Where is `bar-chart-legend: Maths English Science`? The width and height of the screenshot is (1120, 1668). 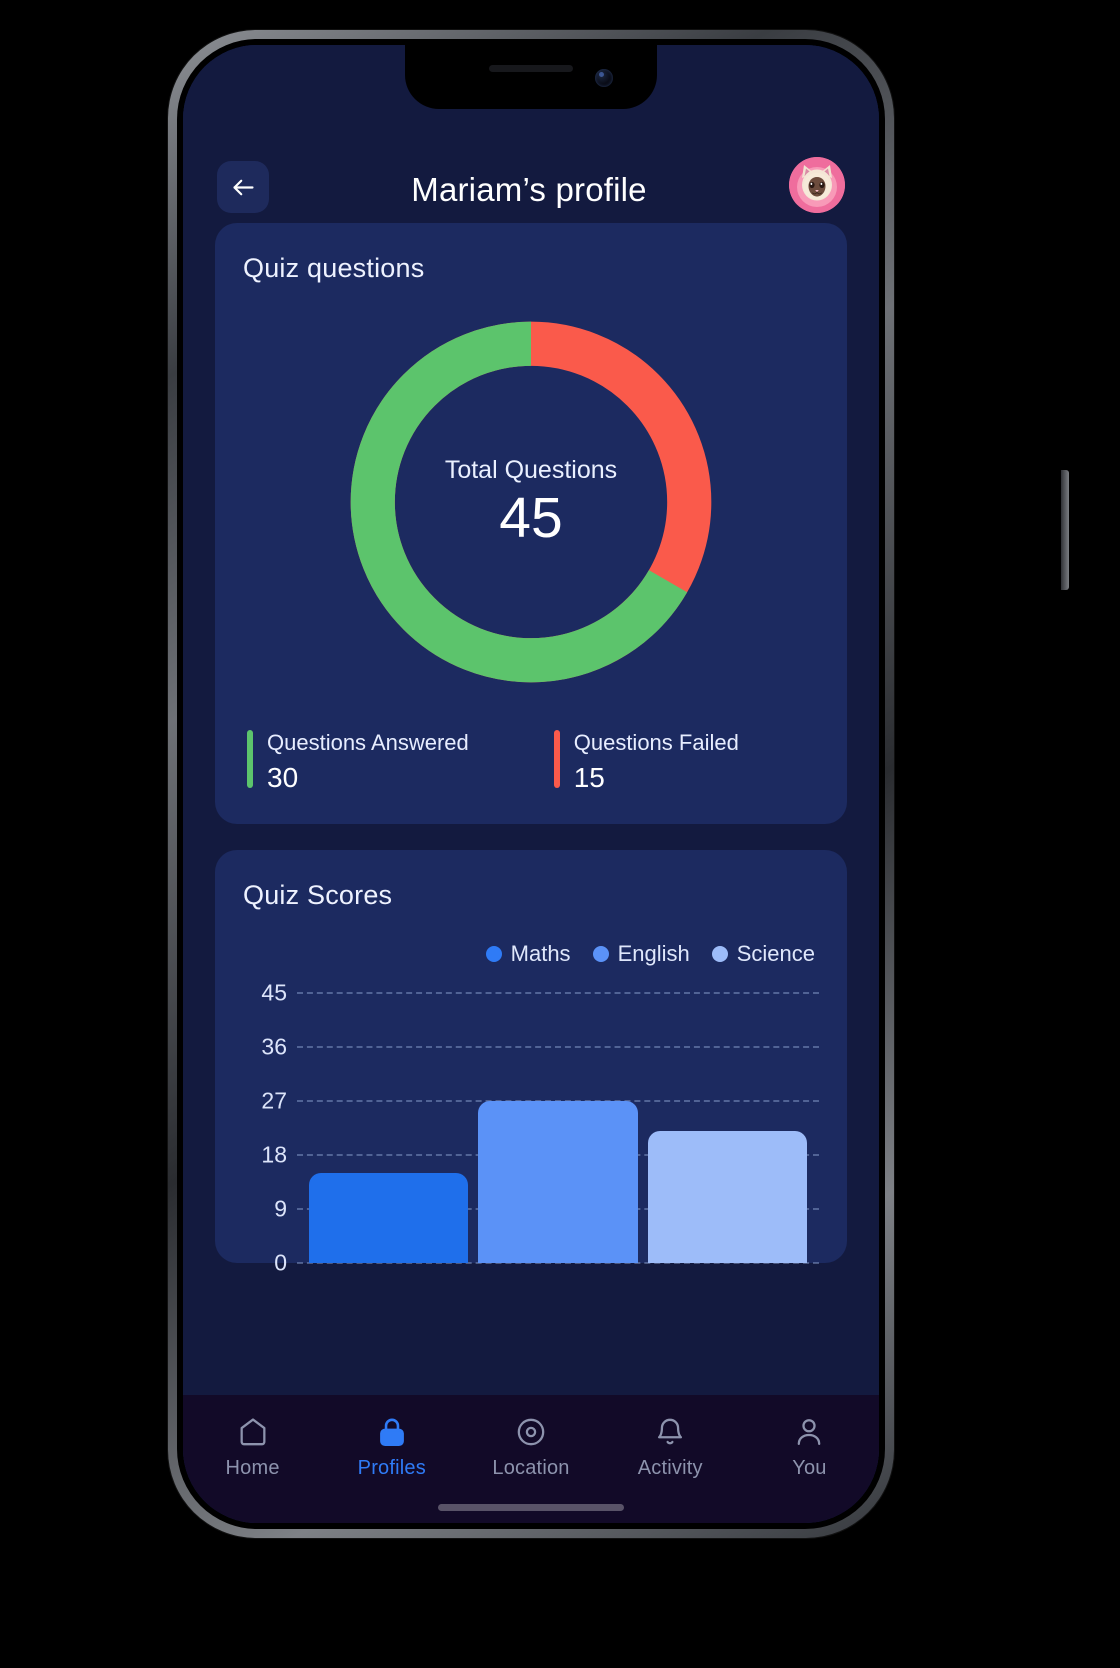
bar-chart-legend: Maths English Science is located at coordinates (531, 954).